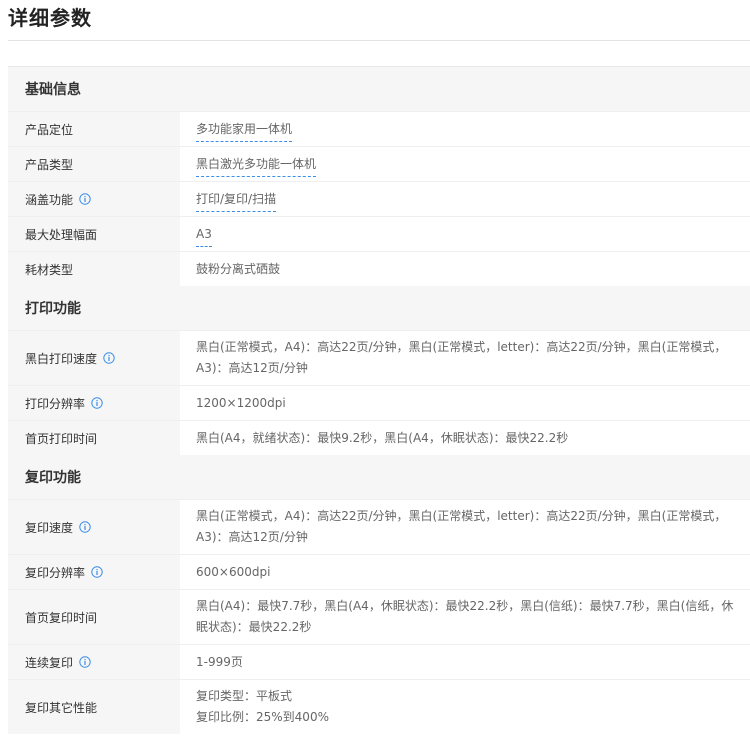 This screenshot has width=750, height=738. Describe the element at coordinates (49, 662) in the screenshot. I see `spec-key: 连续复印` at that location.